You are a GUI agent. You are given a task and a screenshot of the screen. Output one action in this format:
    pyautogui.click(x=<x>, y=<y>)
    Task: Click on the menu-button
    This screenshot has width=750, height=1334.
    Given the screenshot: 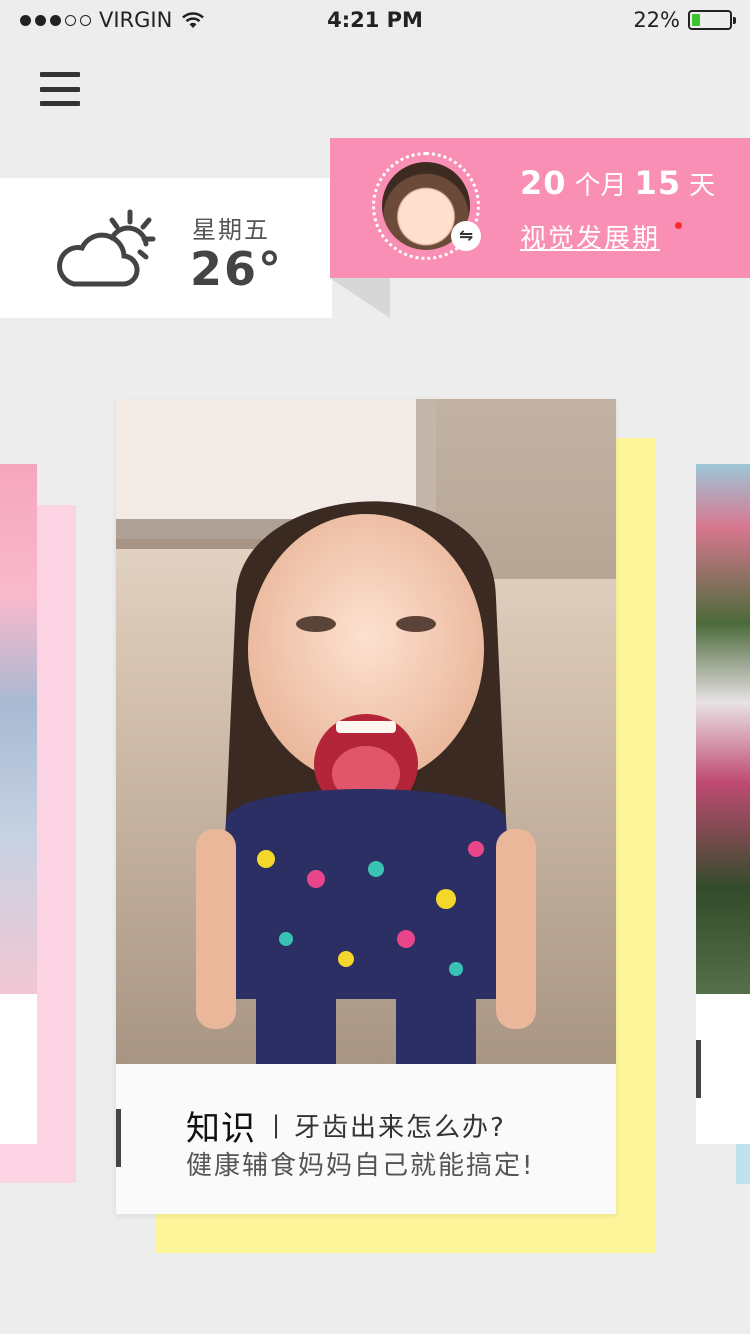 What is the action you would take?
    pyautogui.click(x=60, y=89)
    